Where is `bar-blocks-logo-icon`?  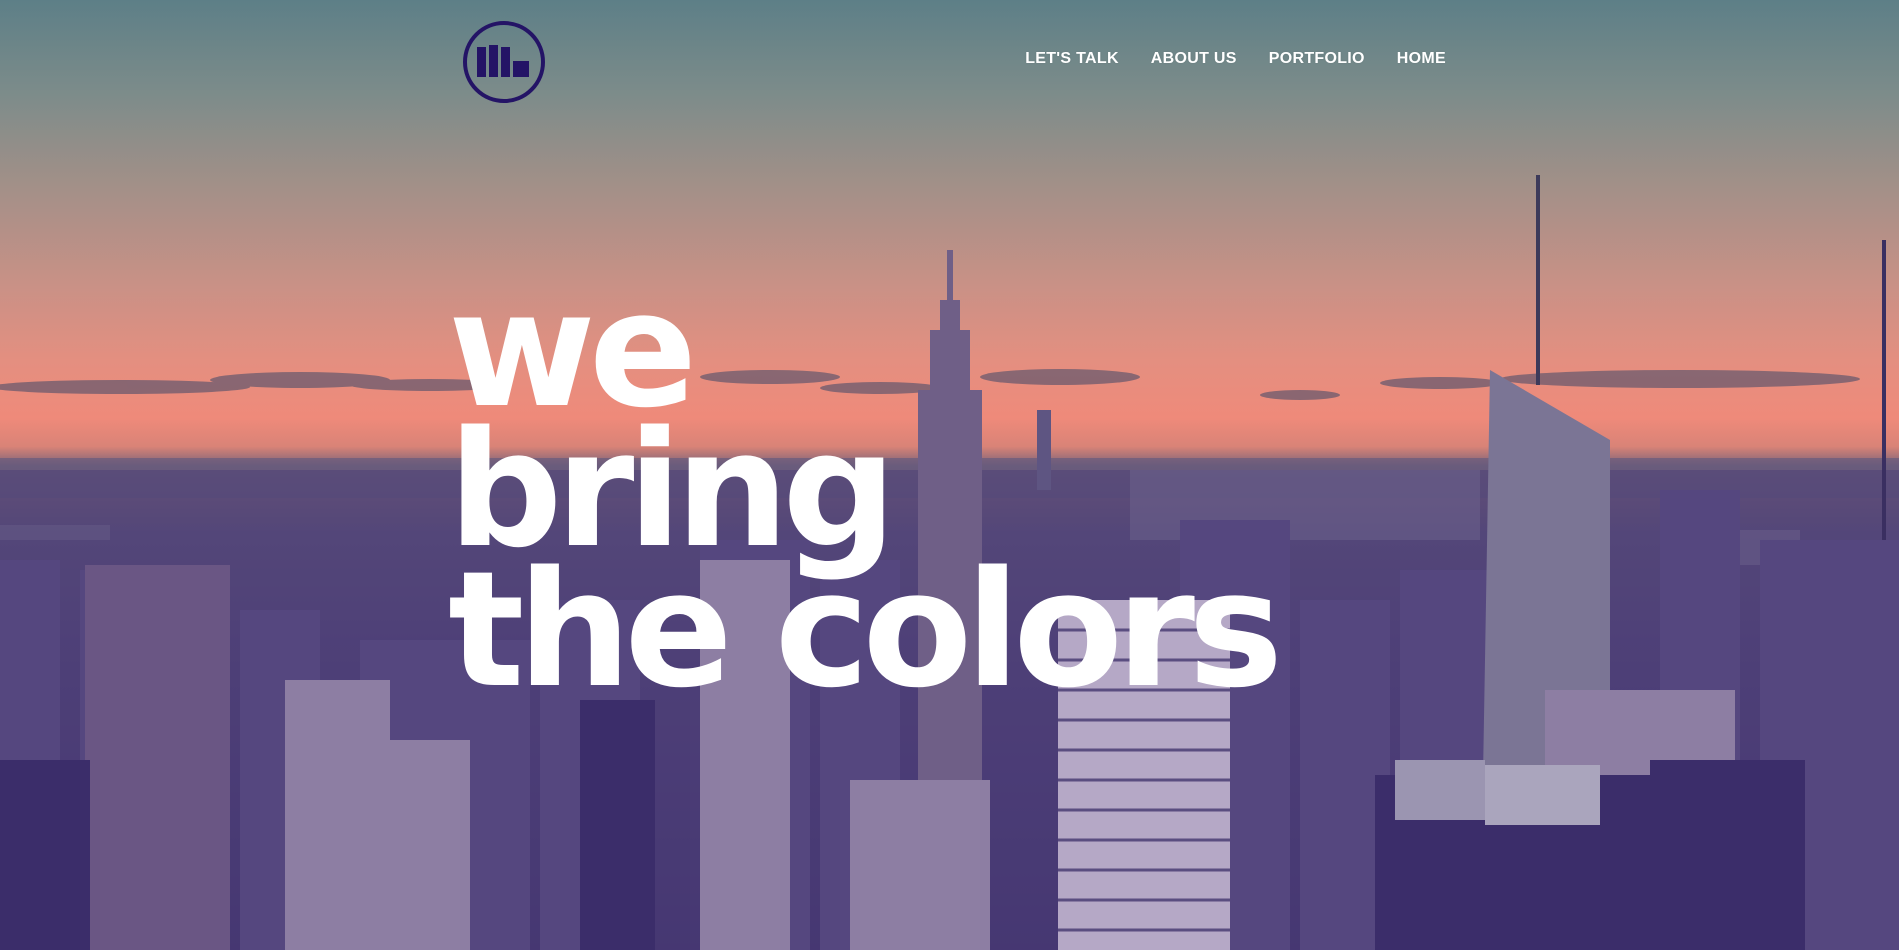
bar-blocks-logo-icon is located at coordinates (503, 61).